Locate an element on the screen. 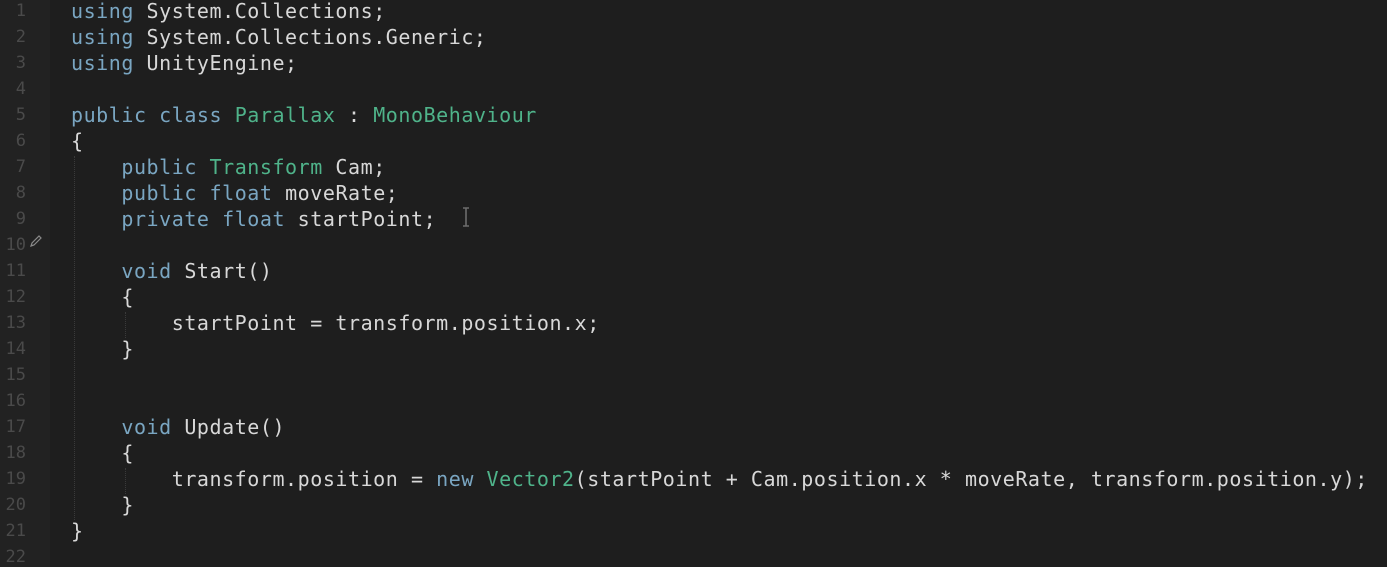 The width and height of the screenshot is (1387, 567). code-token: Start() is located at coordinates (222, 271).